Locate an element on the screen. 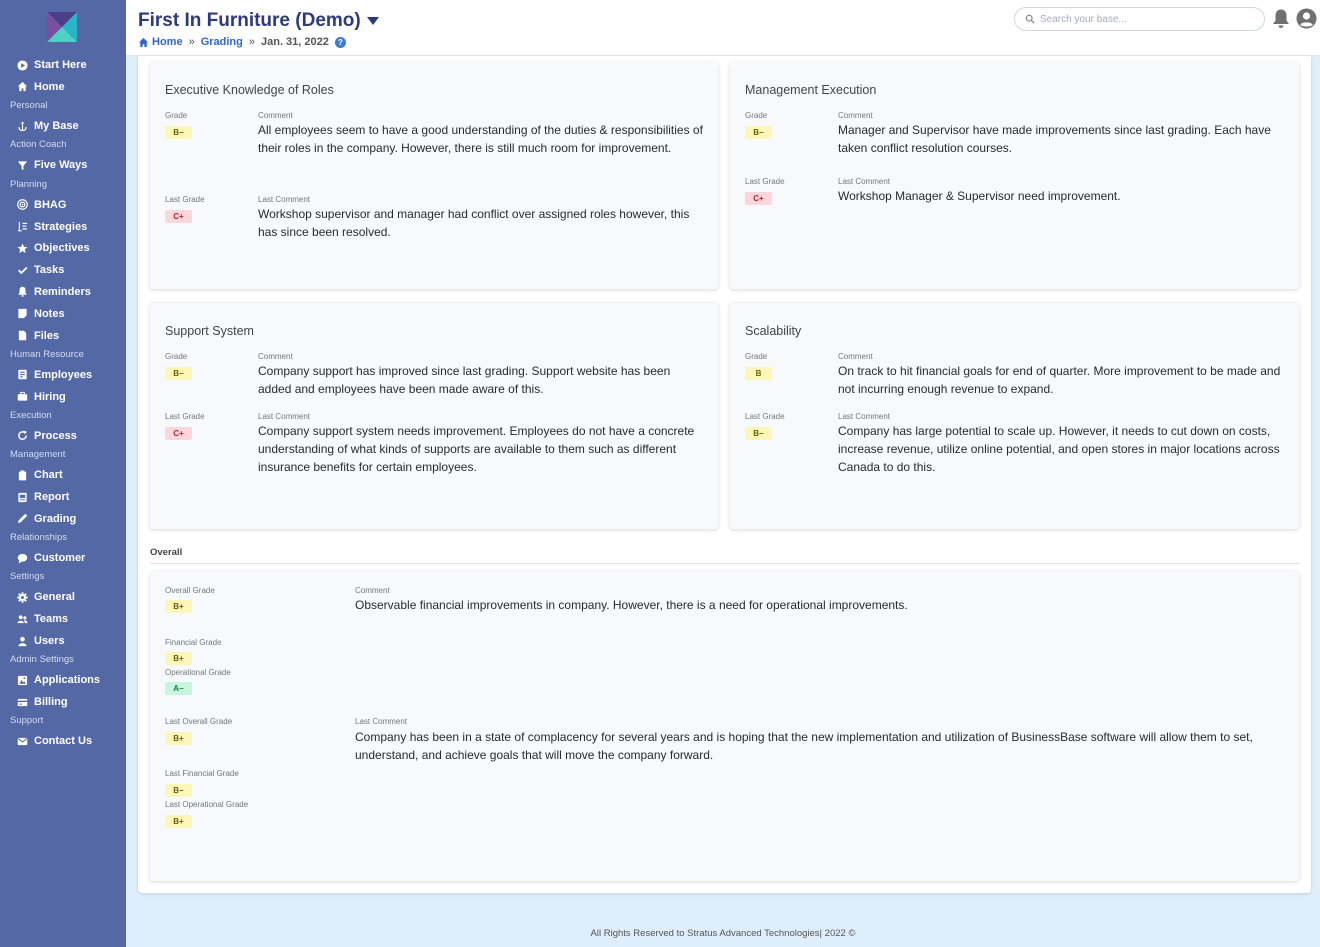  last-overall-grade-badge: B+ is located at coordinates (178, 738).